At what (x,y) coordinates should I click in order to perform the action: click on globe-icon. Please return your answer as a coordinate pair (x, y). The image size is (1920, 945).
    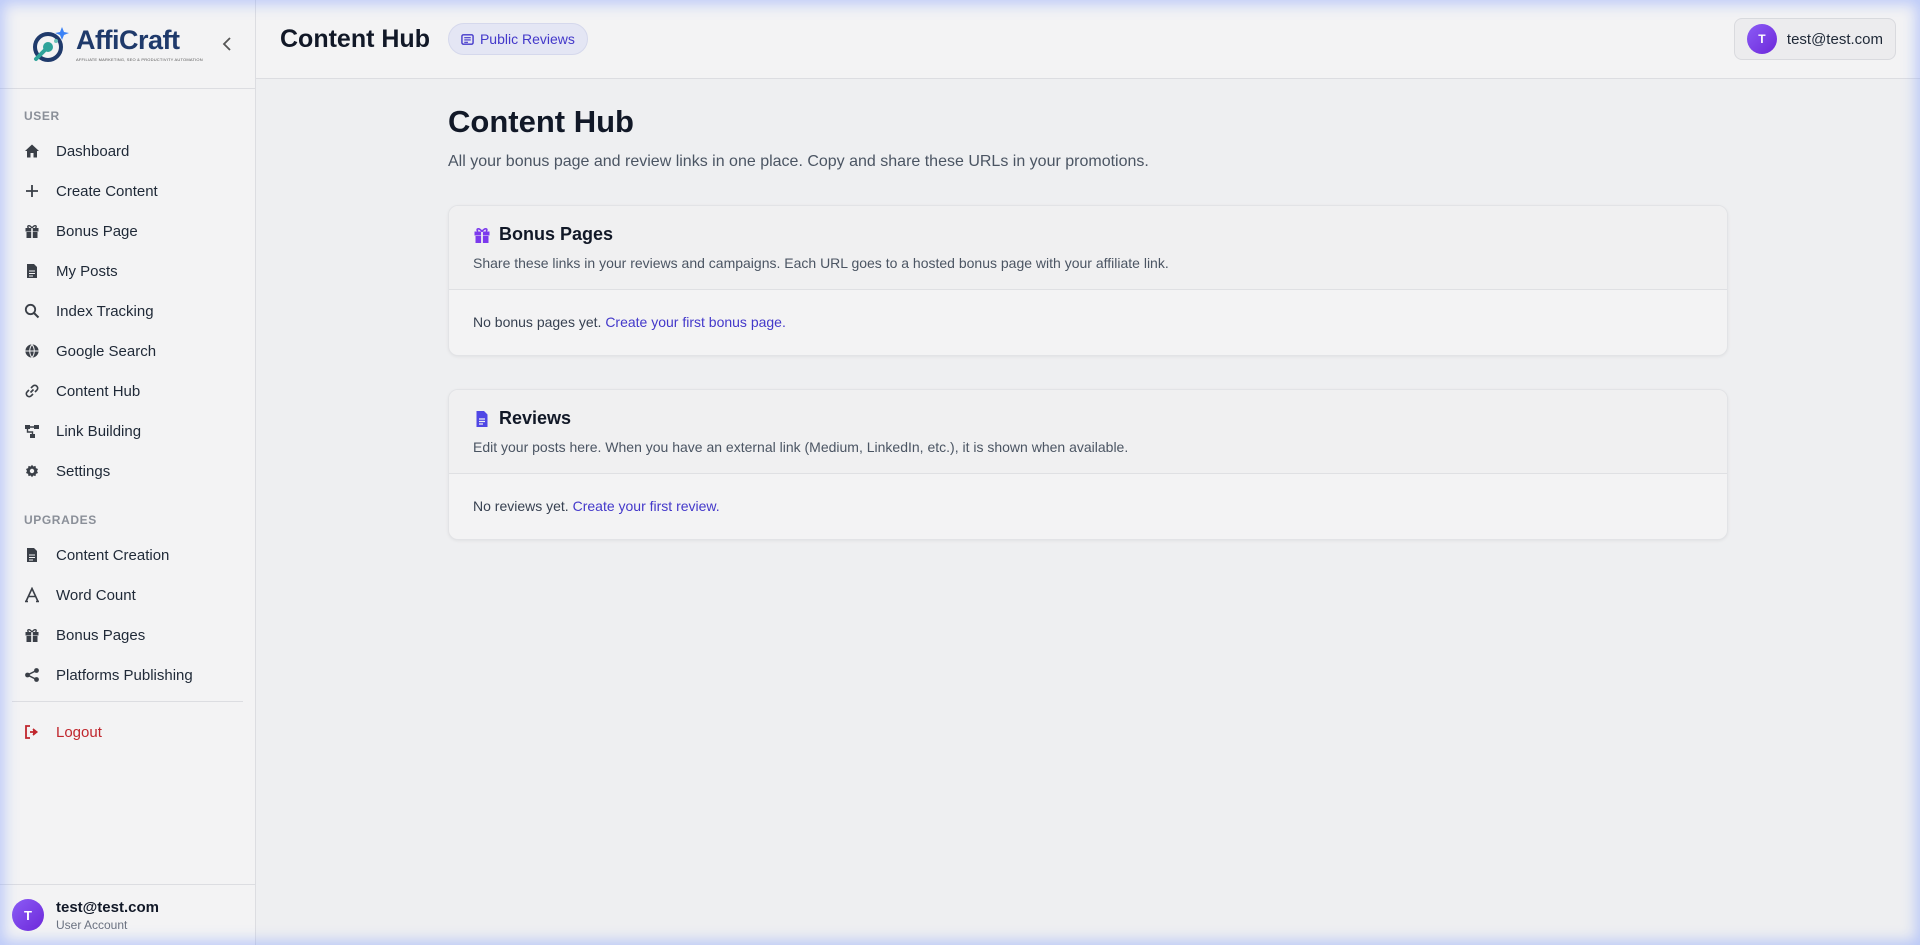
    Looking at the image, I should click on (32, 351).